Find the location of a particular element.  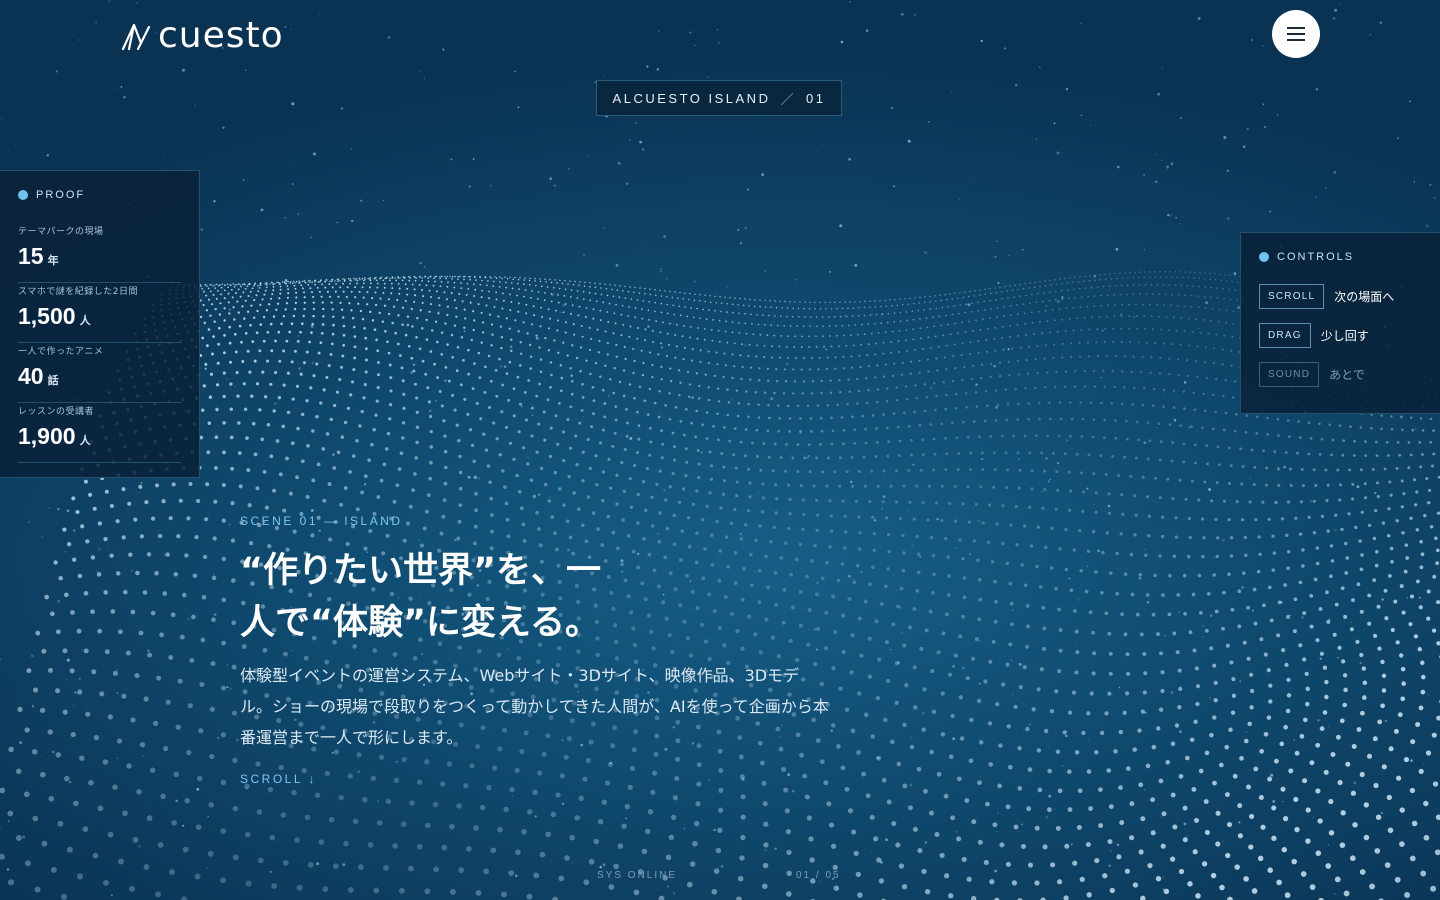

brand-logo: cuesto is located at coordinates (202, 36).